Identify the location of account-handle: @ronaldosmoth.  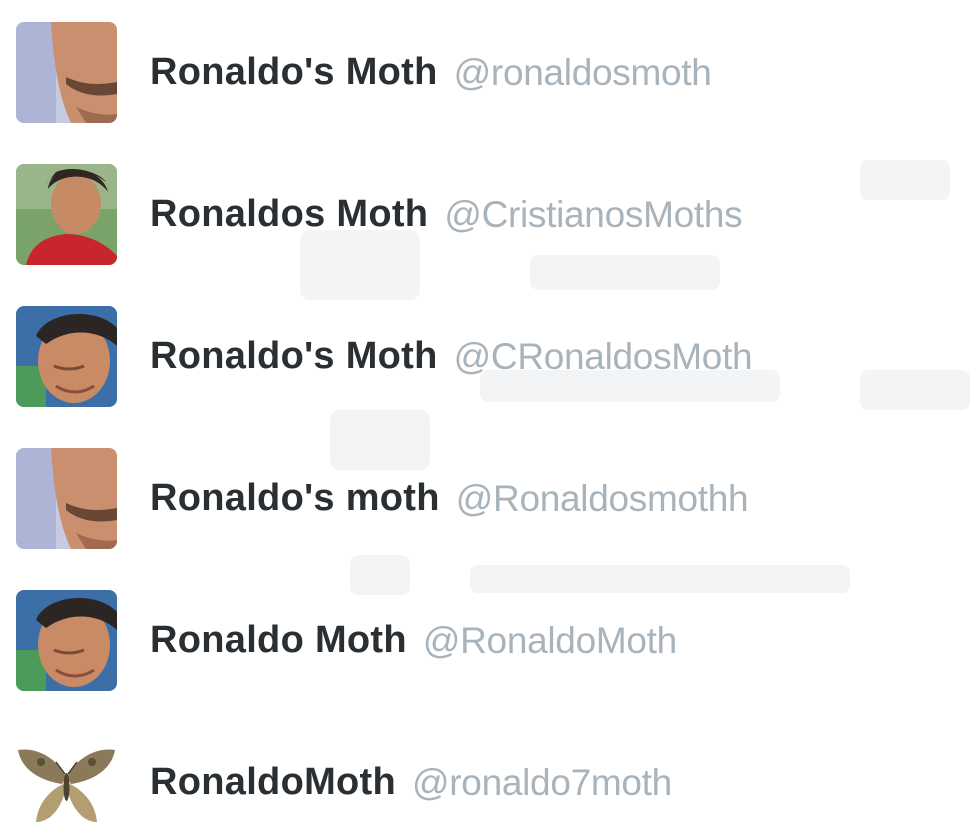
(583, 73).